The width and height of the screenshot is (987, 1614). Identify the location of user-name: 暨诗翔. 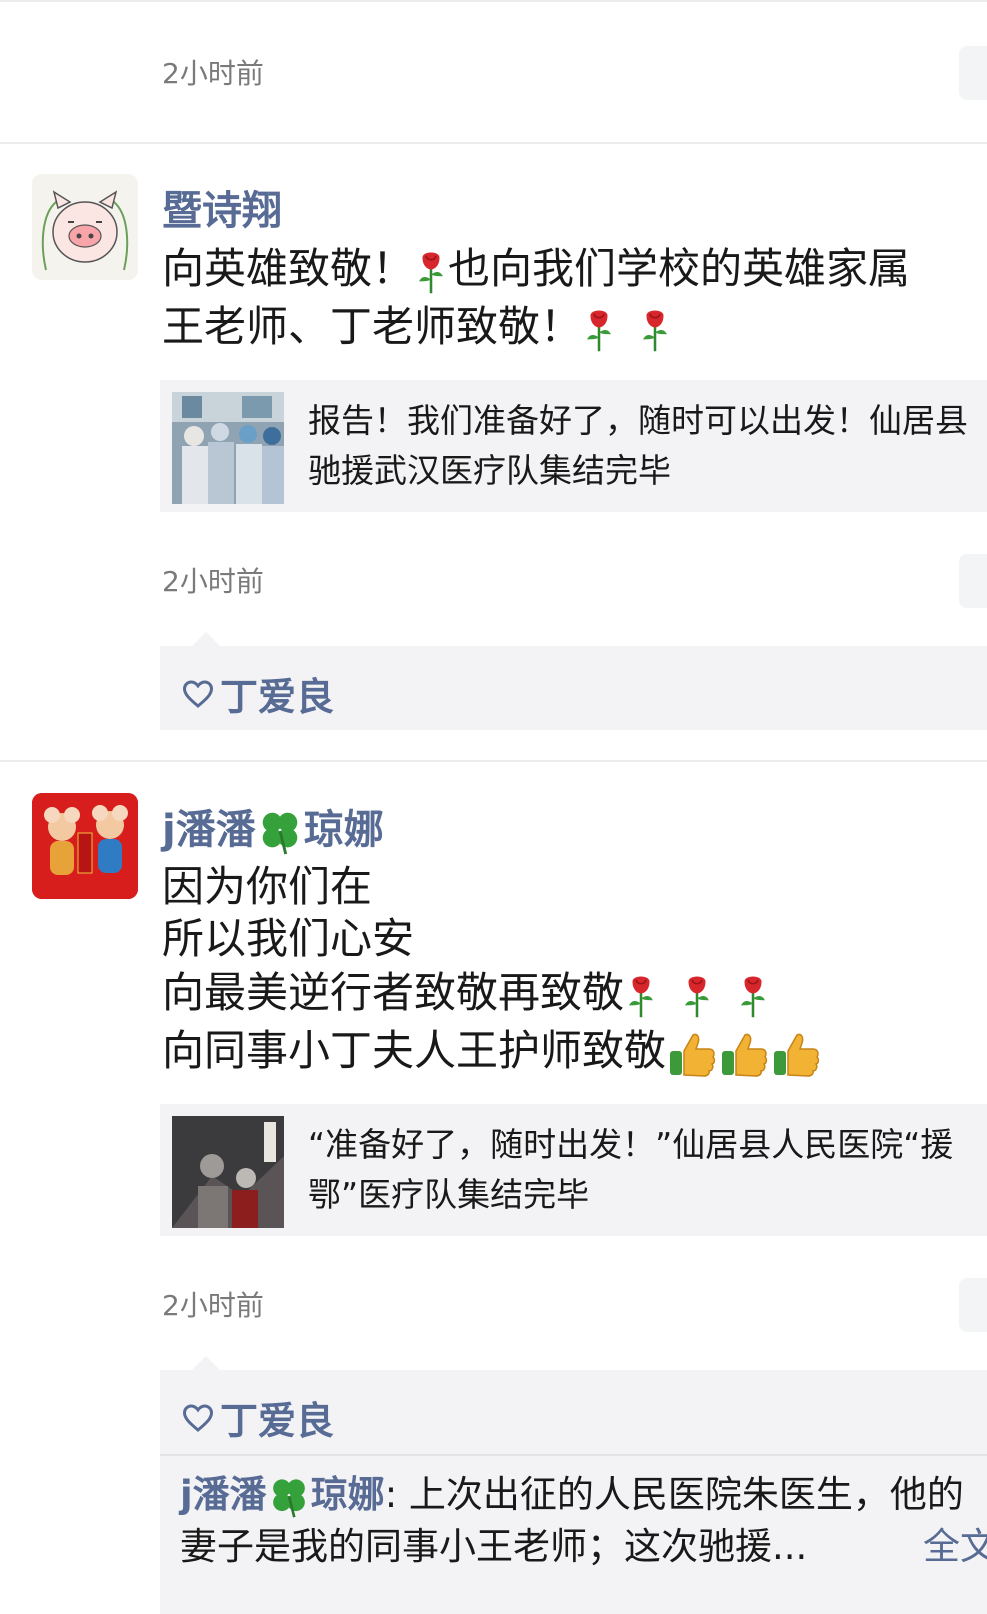
(222, 207).